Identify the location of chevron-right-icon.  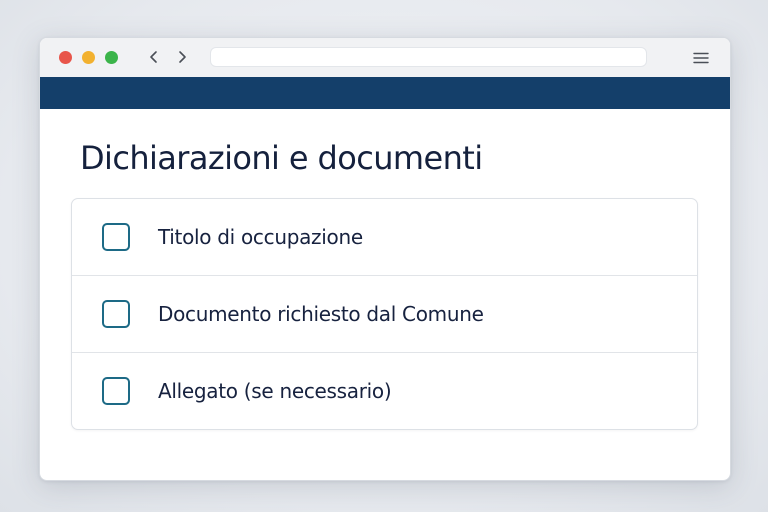
(182, 57).